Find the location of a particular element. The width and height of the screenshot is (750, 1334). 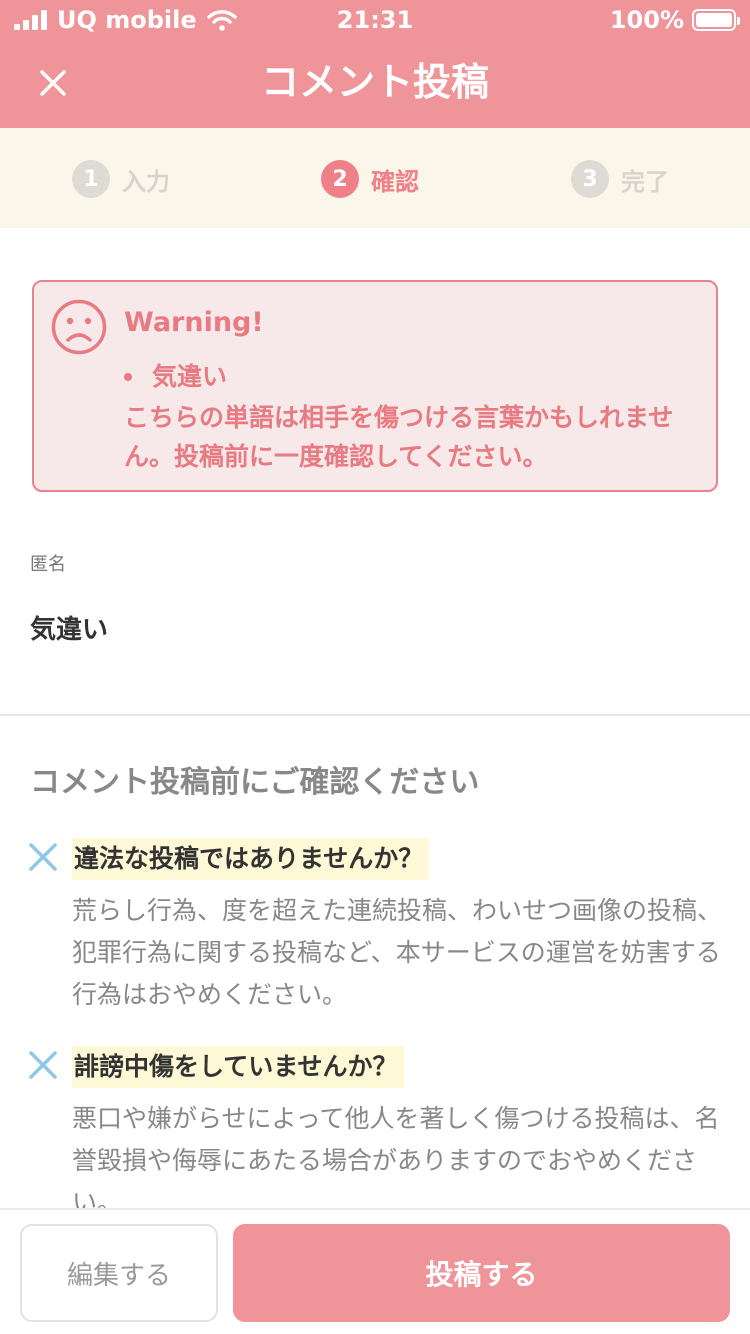

edit-button: 編集する is located at coordinates (119, 1273).